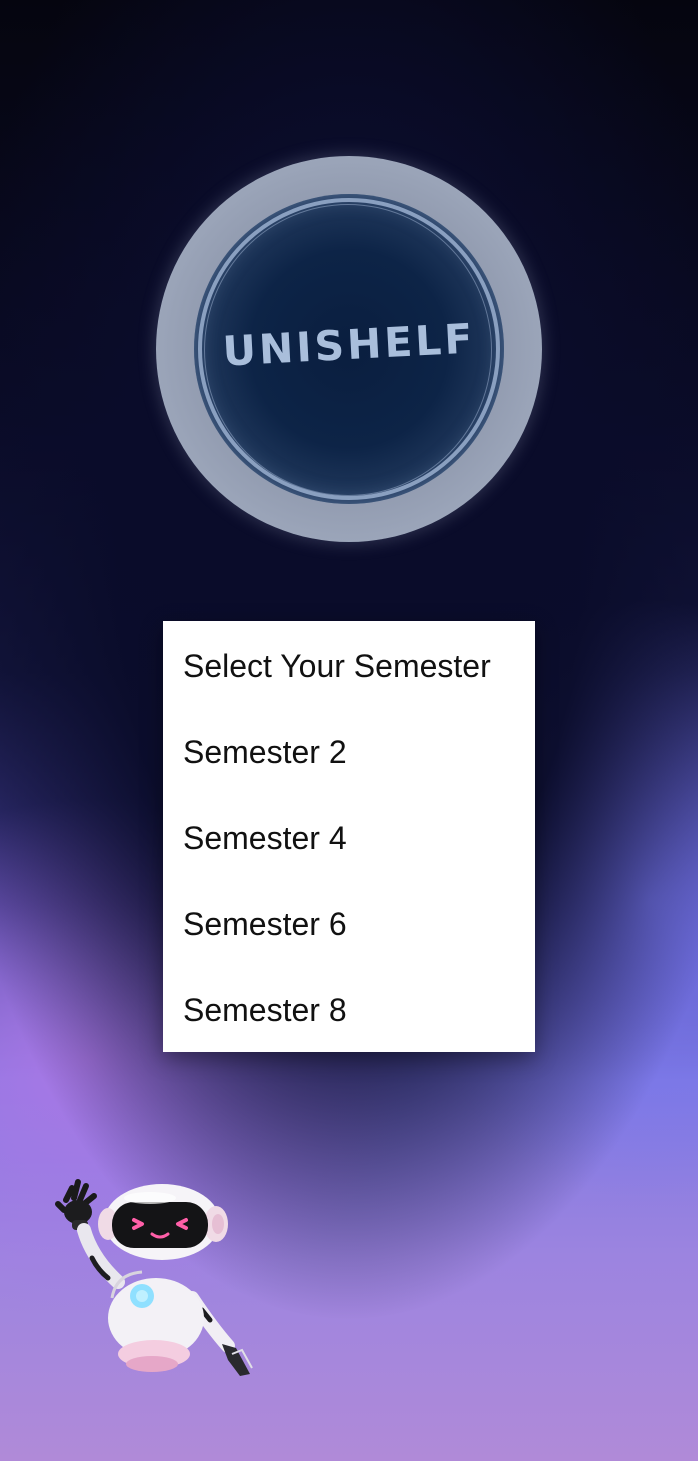 The image size is (698, 1461). Describe the element at coordinates (76, 1204) in the screenshot. I see `robot-hand` at that location.